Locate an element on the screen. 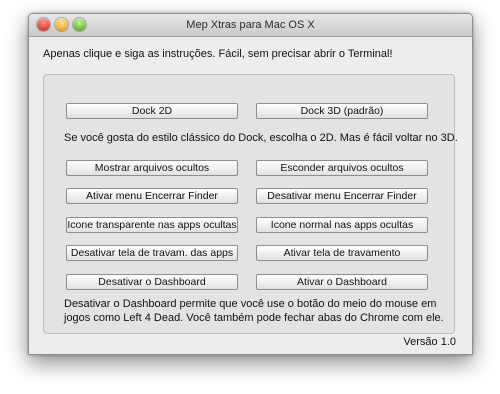 This screenshot has height=394, width=500. normal-hidden-app-icon-button: Icone normal nas apps ocultas is located at coordinates (342, 225).